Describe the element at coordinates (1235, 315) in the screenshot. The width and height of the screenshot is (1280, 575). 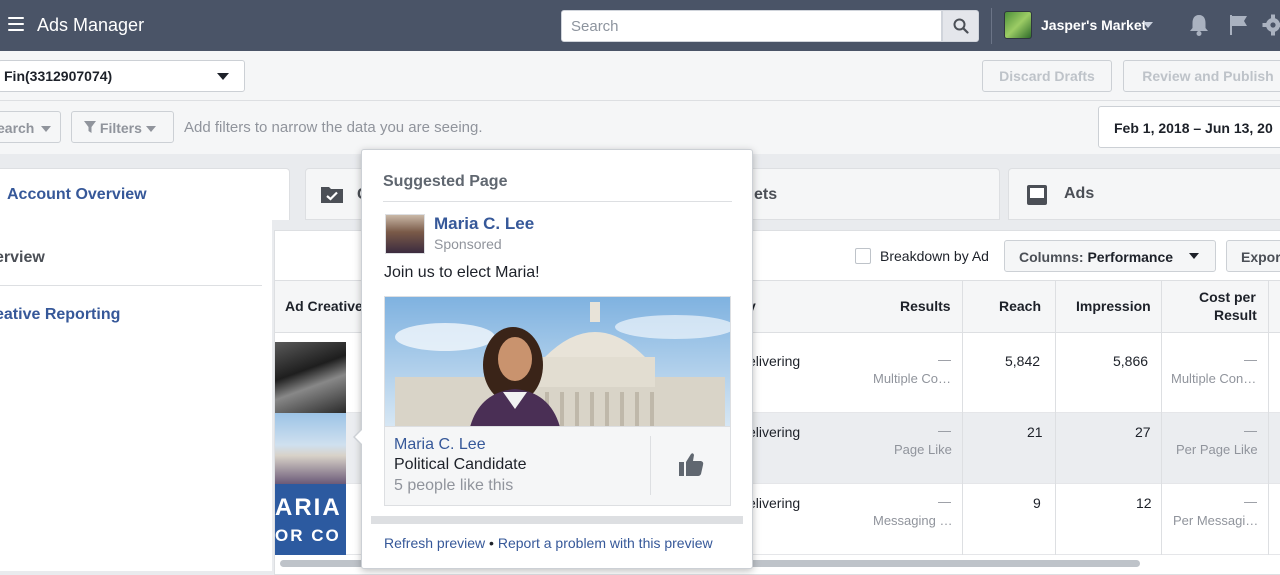
I see `header-cost-per-result-line2: Result` at that location.